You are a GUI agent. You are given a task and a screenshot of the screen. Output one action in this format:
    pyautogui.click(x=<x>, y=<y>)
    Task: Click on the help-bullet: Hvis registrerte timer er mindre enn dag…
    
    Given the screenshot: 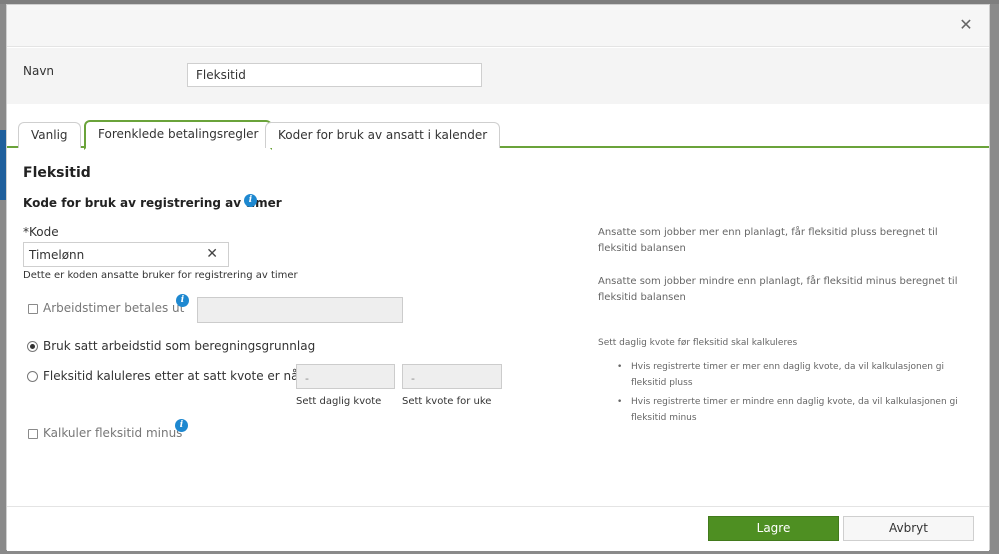 What is the action you would take?
    pyautogui.click(x=797, y=410)
    